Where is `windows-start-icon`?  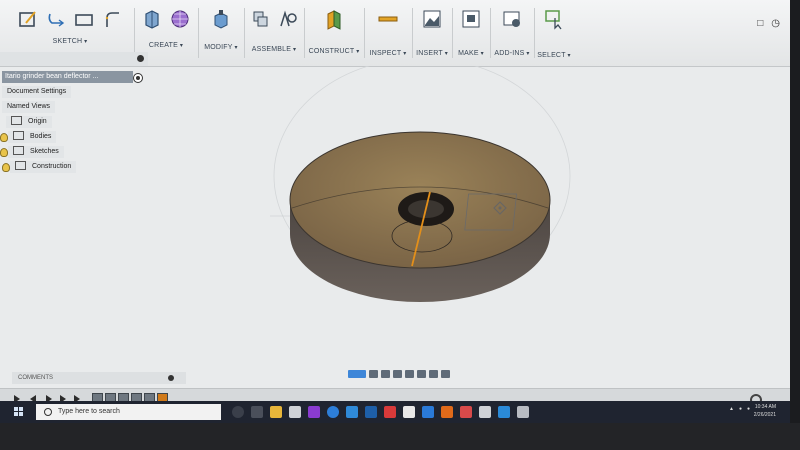
windows-start-icon is located at coordinates (19, 412).